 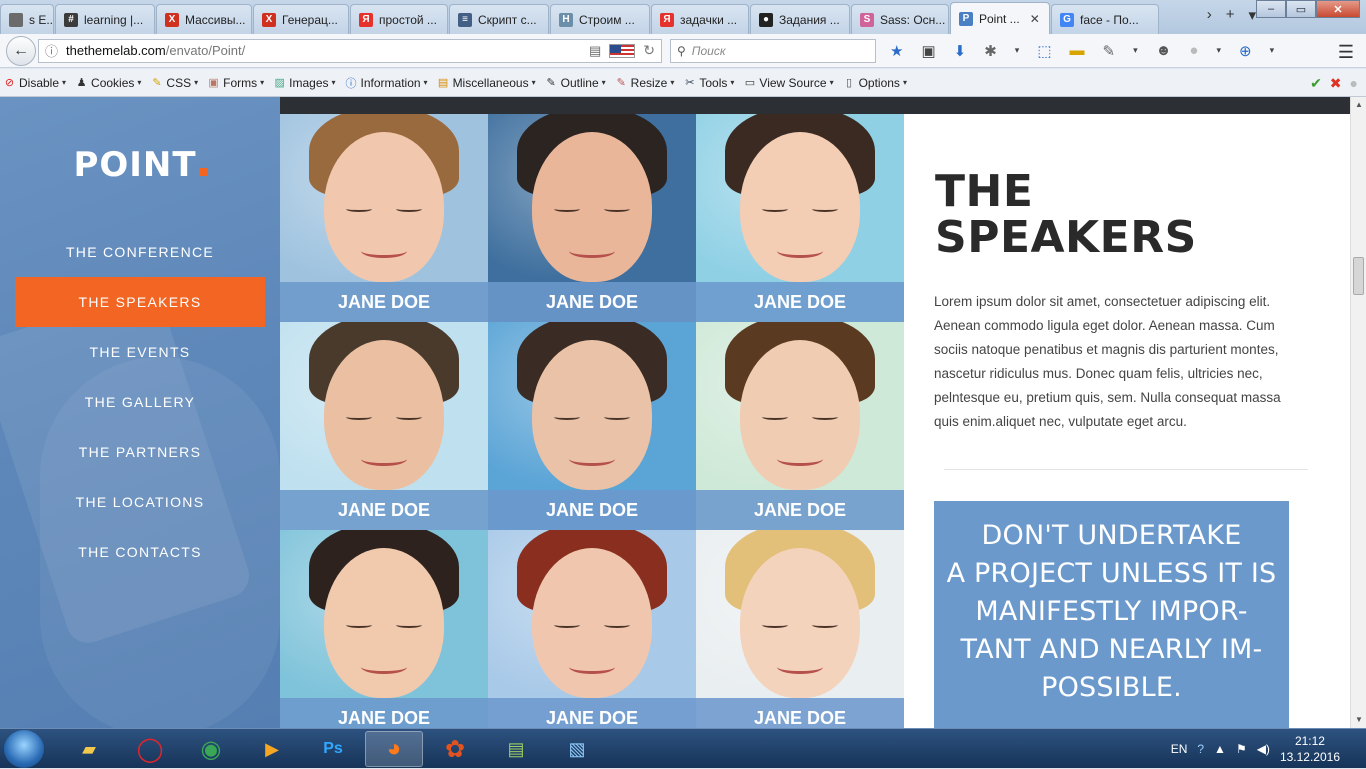 I want to click on maximize-button: ▭, so click(x=1301, y=9).